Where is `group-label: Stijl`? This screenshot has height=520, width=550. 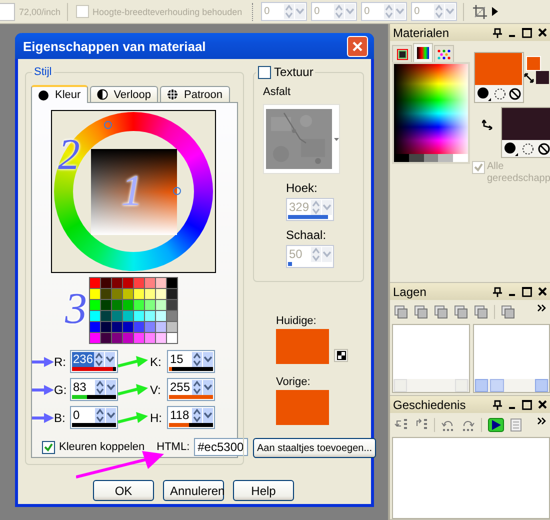
group-label: Stijl is located at coordinates (43, 72).